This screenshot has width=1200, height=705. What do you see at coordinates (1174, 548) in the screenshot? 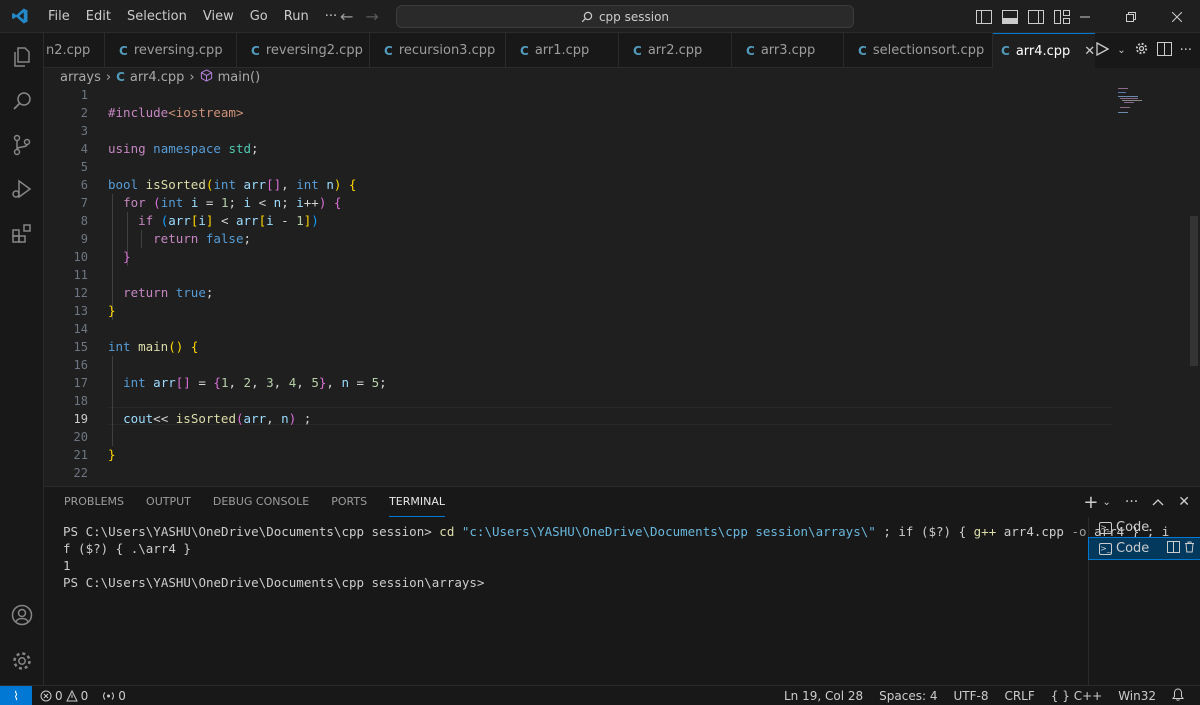
I see `split-terminal-icon` at bounding box center [1174, 548].